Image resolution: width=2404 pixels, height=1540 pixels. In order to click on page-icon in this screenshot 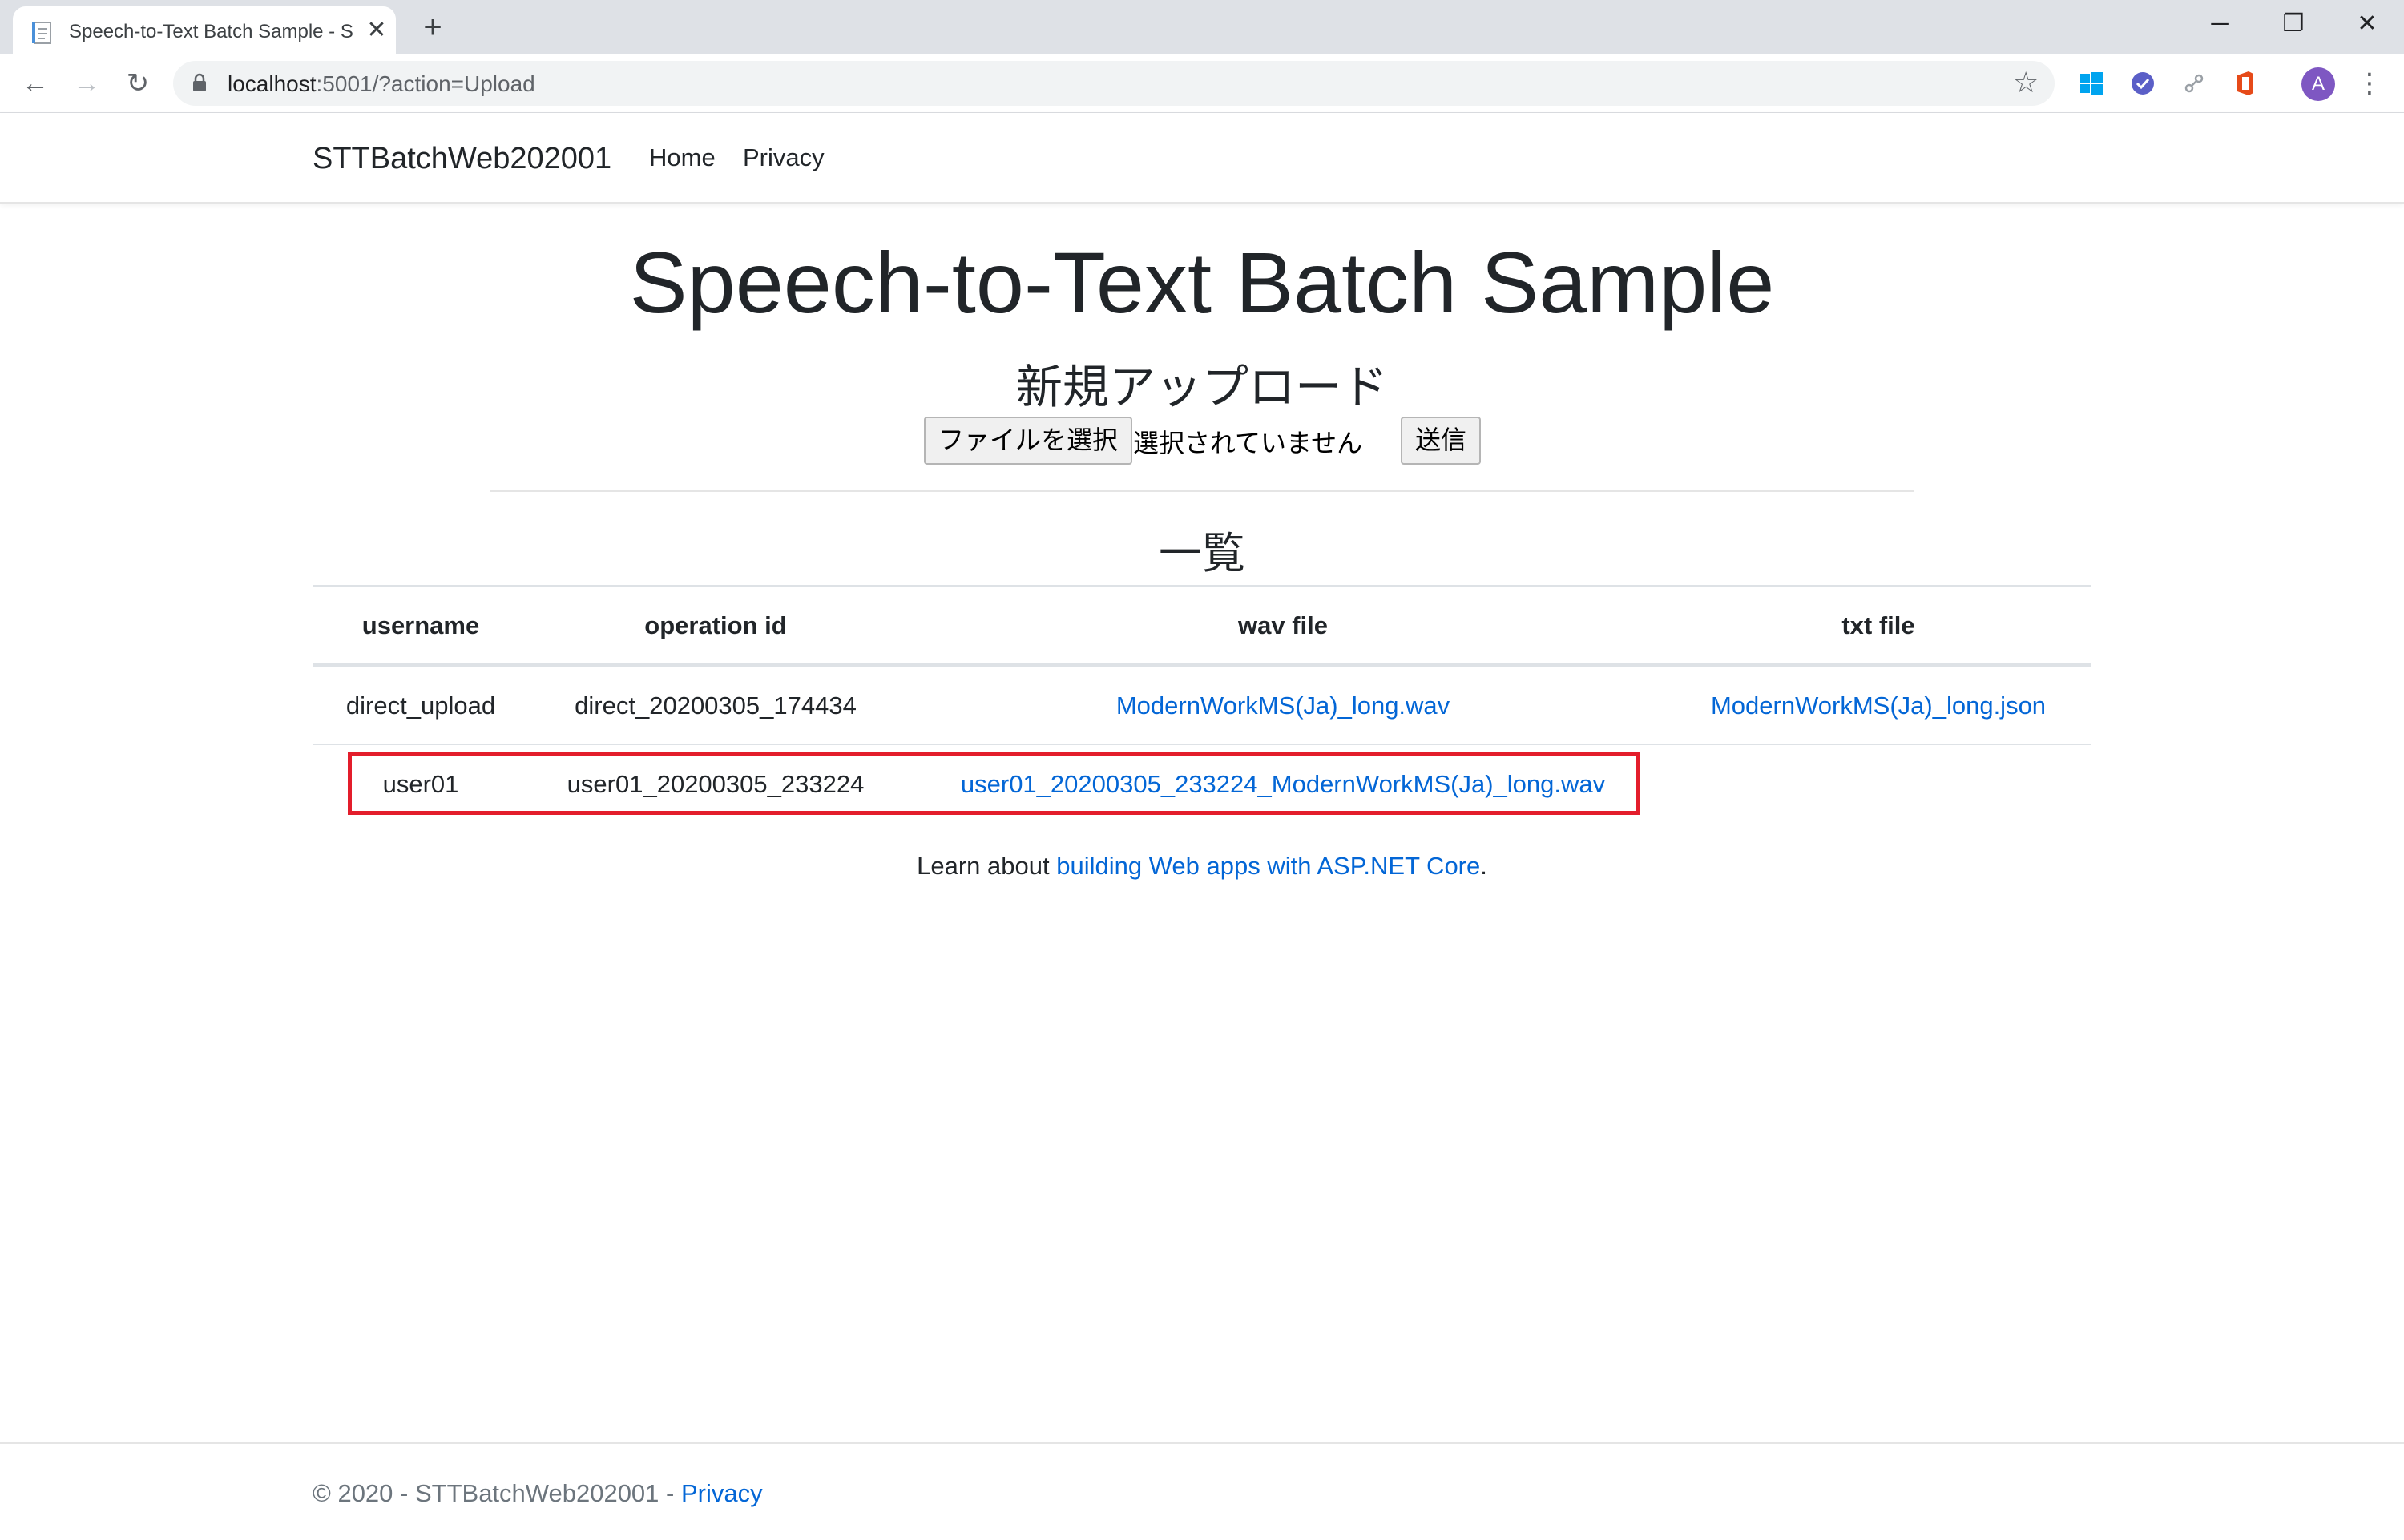, I will do `click(41, 33)`.